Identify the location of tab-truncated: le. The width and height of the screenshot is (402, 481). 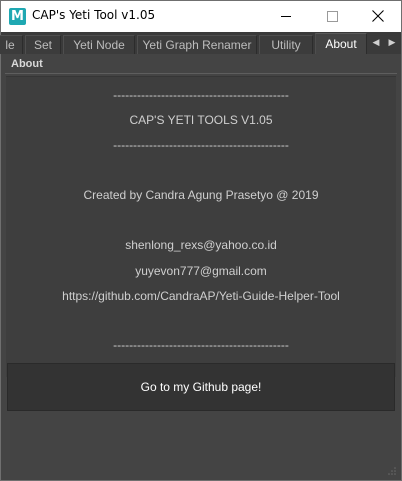
(11, 44).